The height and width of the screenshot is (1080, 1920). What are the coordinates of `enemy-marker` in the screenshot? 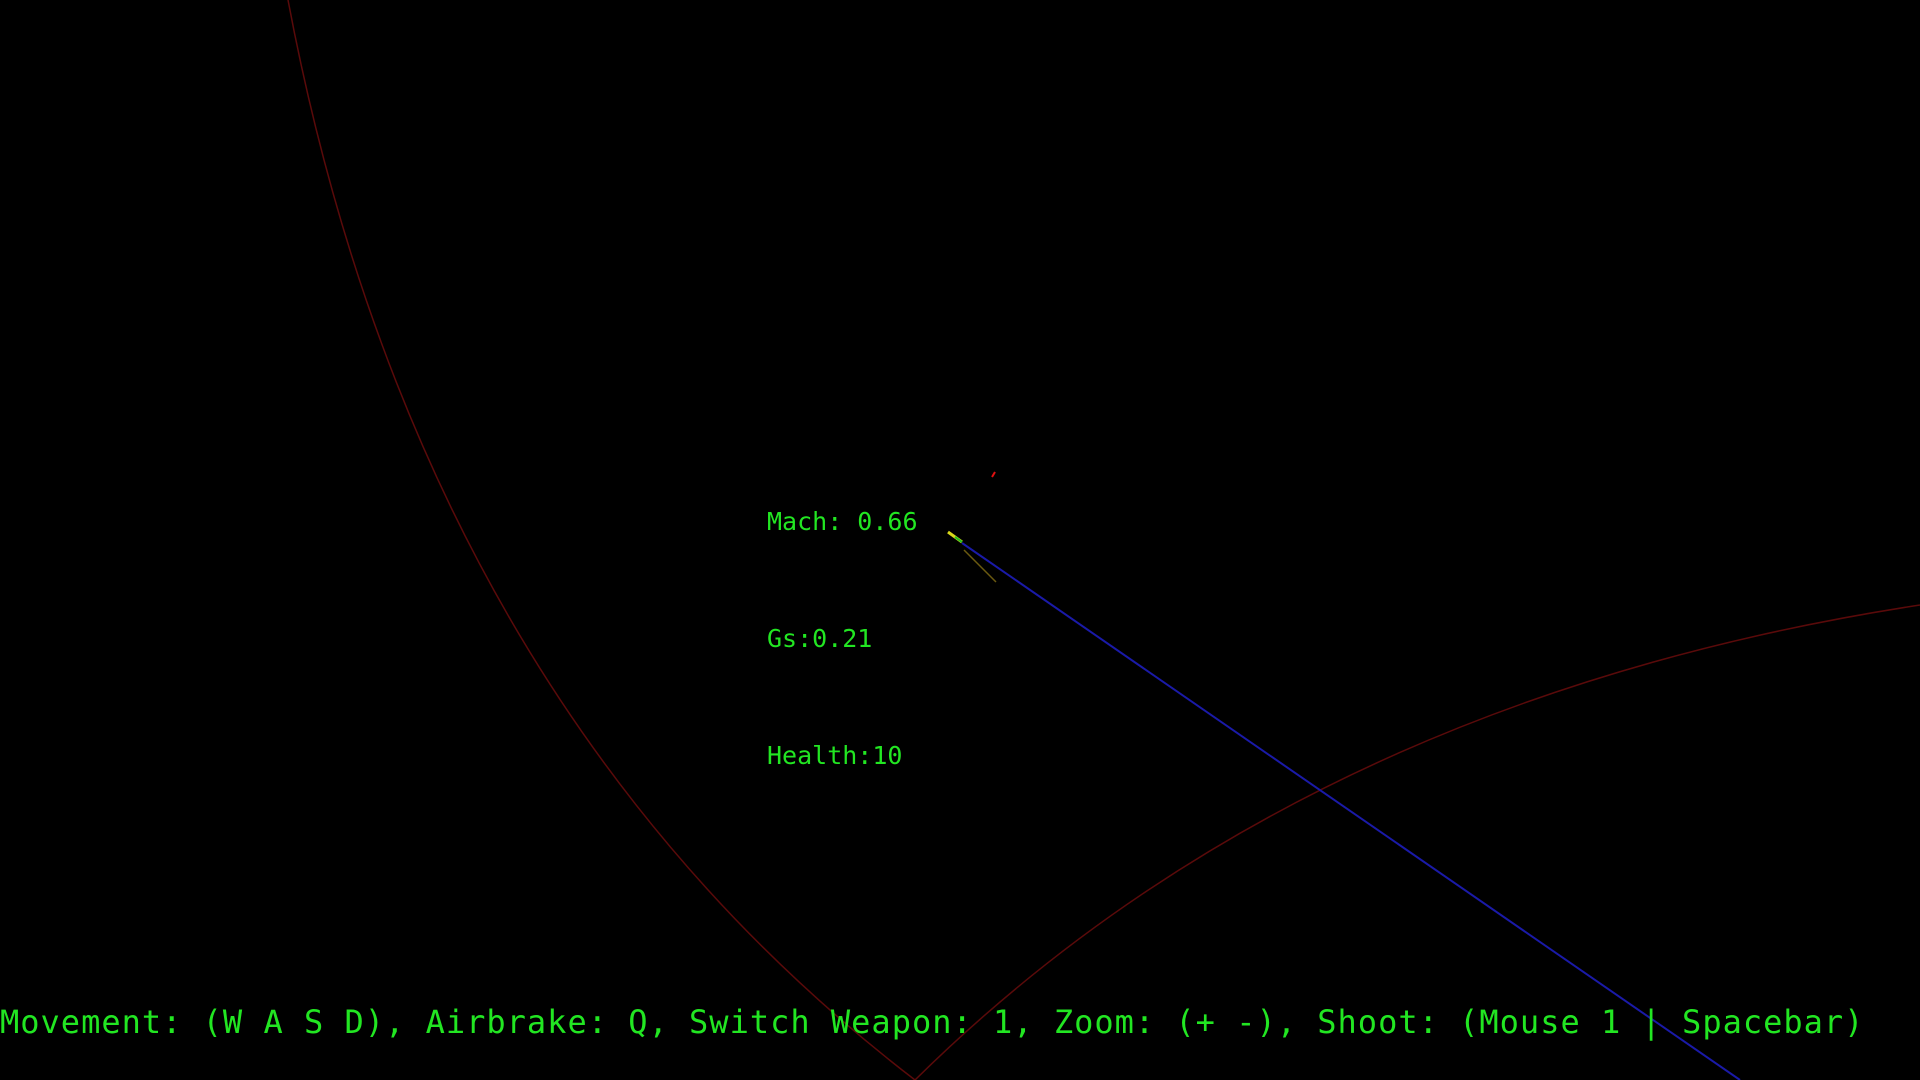 It's located at (993, 474).